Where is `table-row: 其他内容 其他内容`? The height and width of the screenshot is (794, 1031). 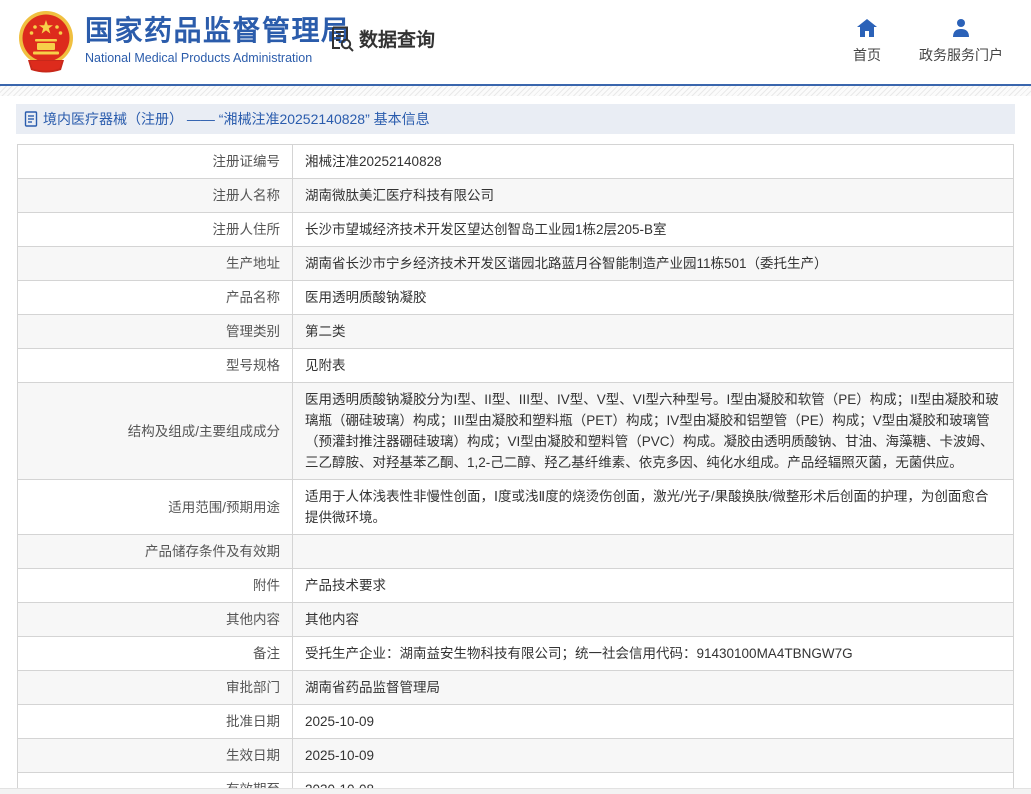 table-row: 其他内容 其他内容 is located at coordinates (515, 619).